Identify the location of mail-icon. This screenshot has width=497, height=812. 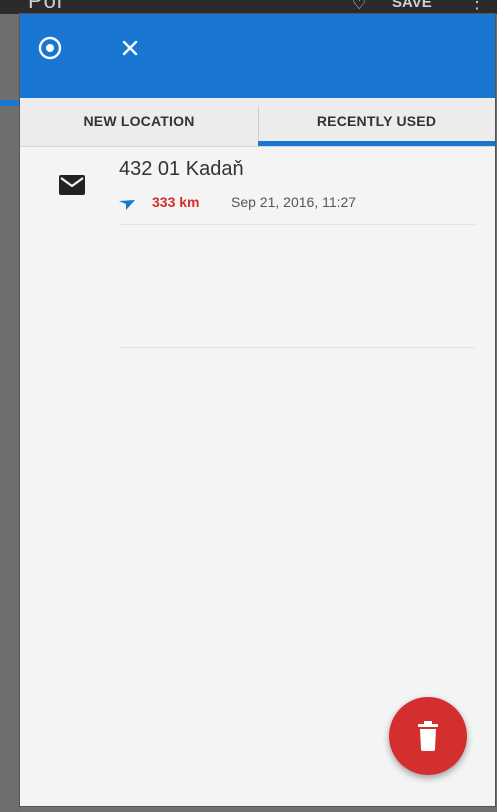
(72, 185).